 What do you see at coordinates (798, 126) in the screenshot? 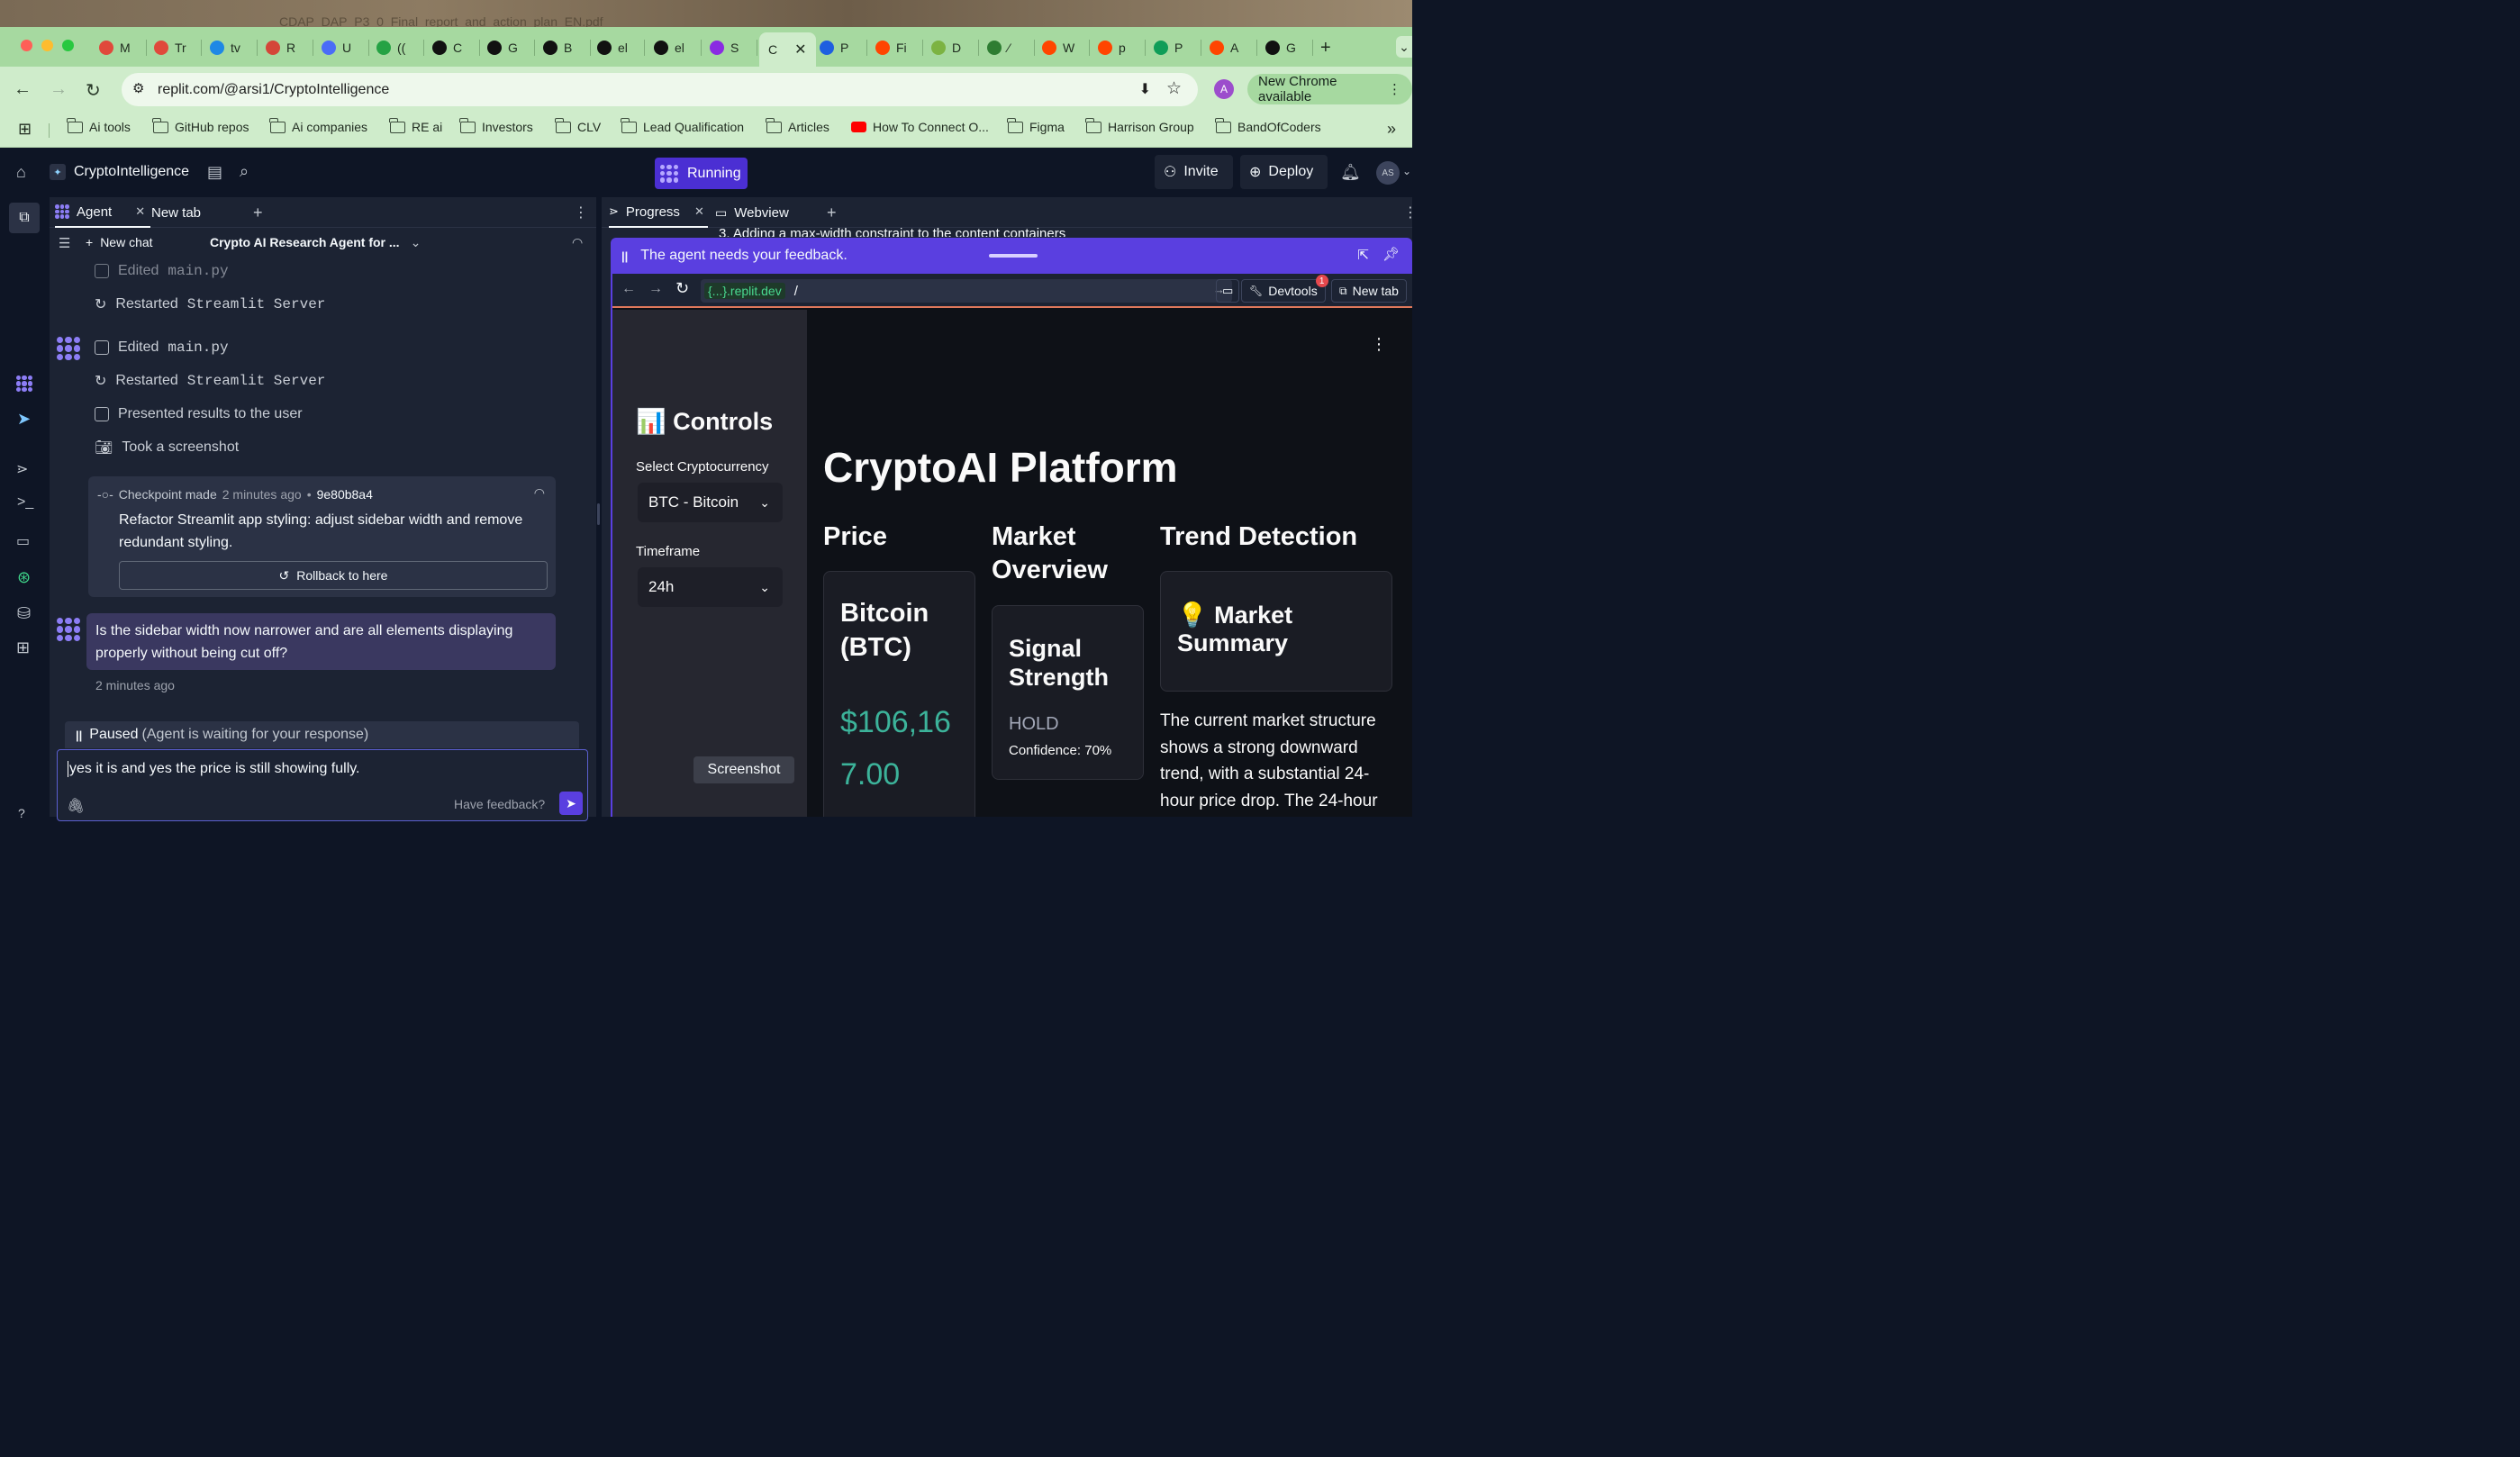
I see `bookmark-item: Articles` at bounding box center [798, 126].